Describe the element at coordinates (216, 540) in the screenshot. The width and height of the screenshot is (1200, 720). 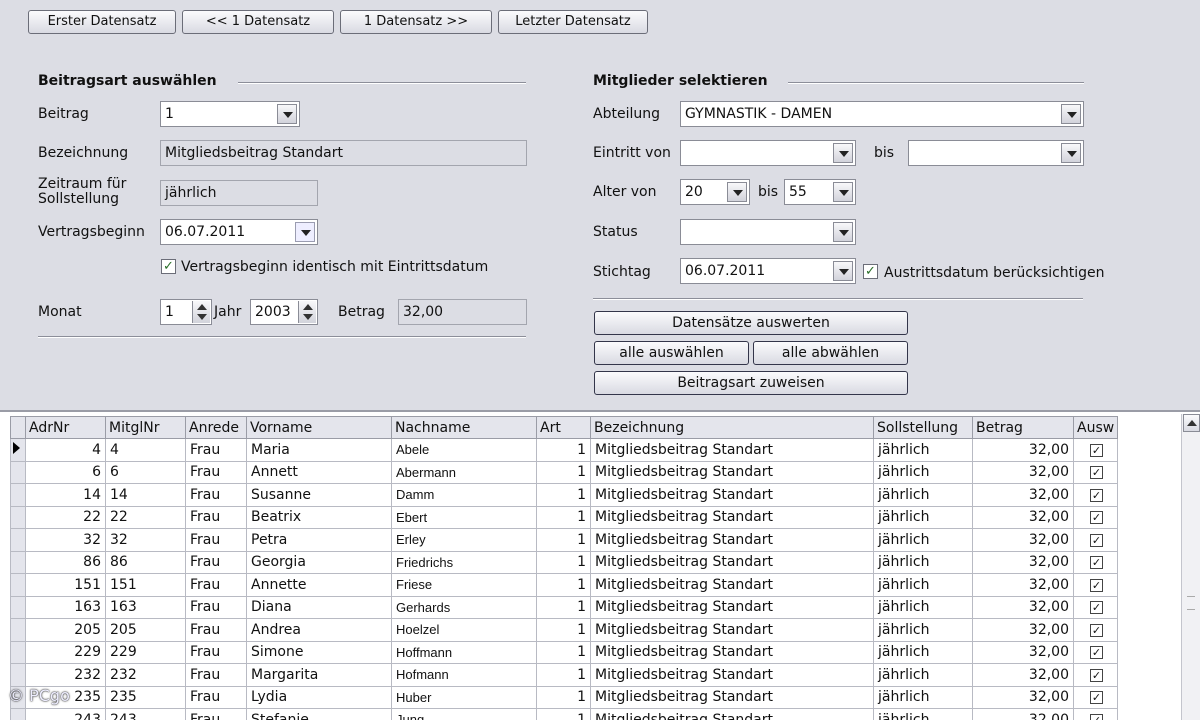
I see `cell-anrede: Frau` at that location.